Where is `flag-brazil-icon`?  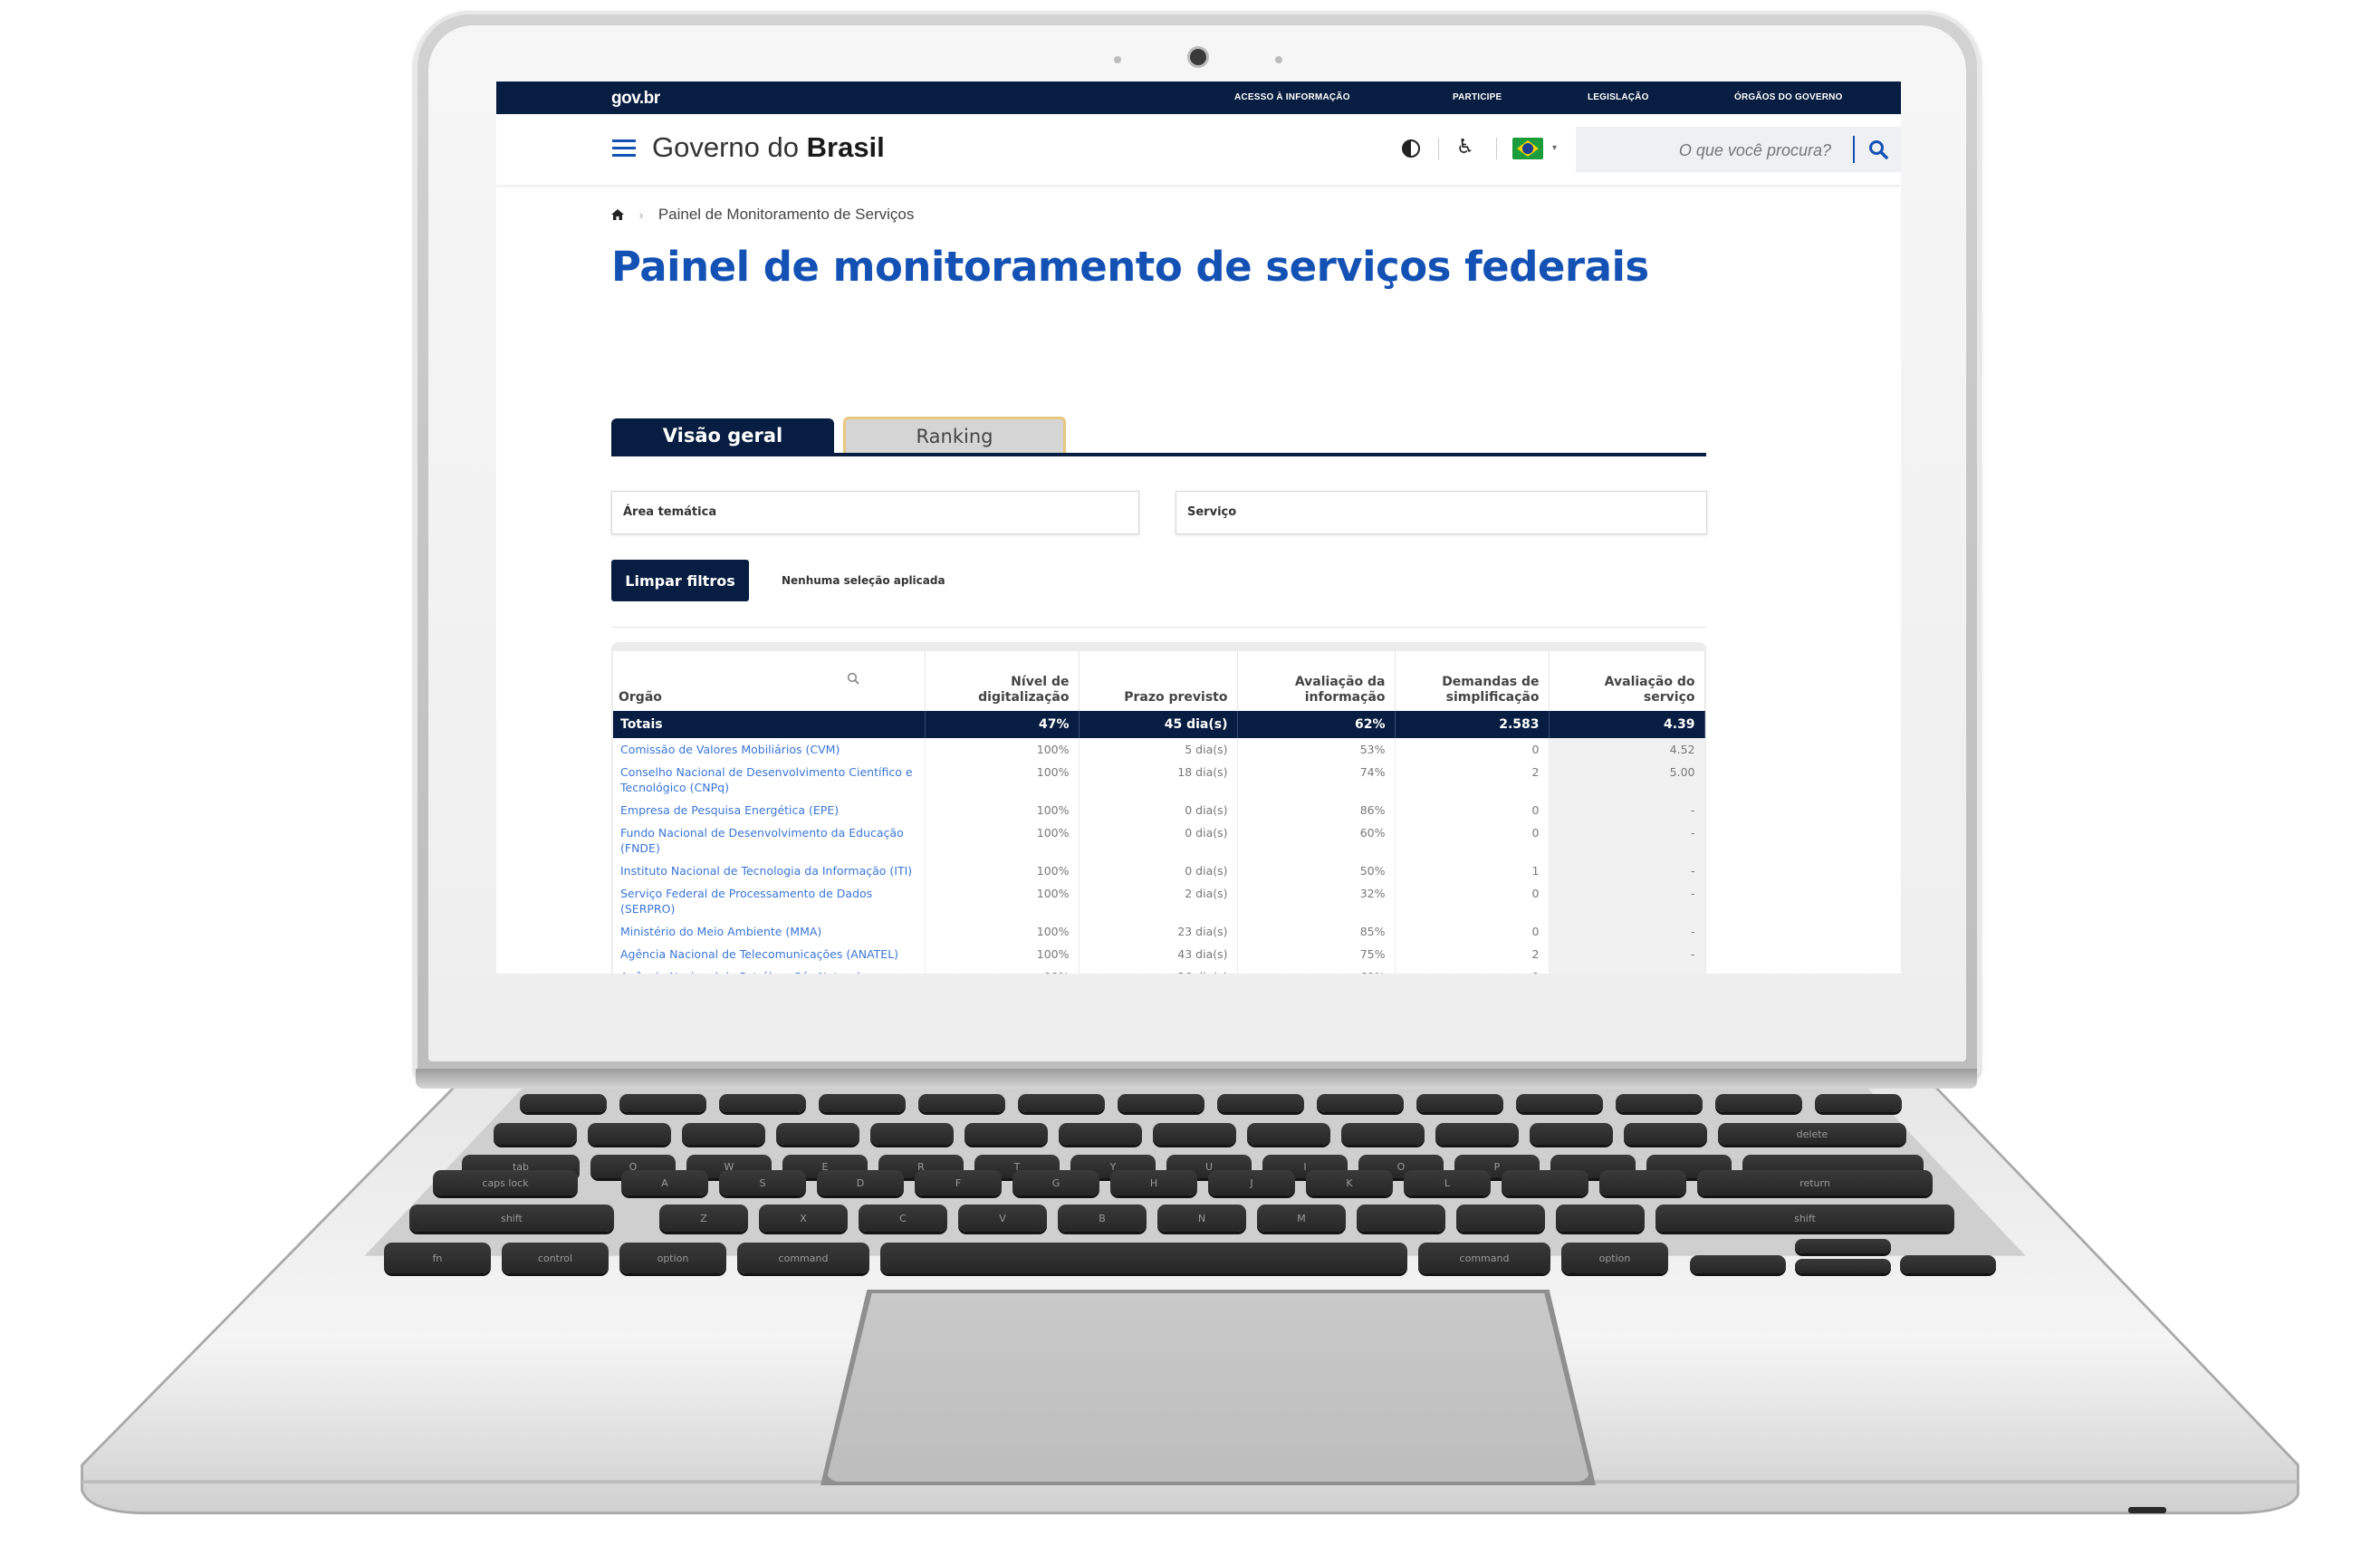 flag-brazil-icon is located at coordinates (1527, 148).